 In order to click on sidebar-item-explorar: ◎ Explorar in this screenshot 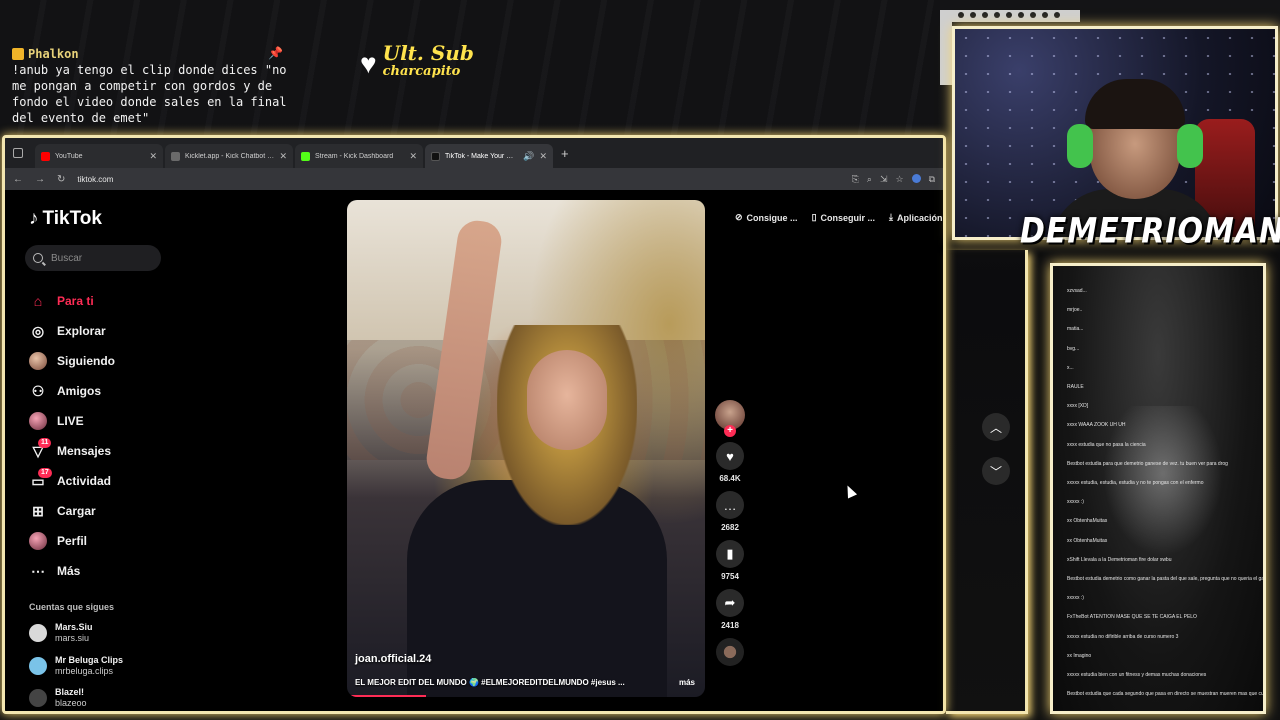, I will do `click(72, 331)`.